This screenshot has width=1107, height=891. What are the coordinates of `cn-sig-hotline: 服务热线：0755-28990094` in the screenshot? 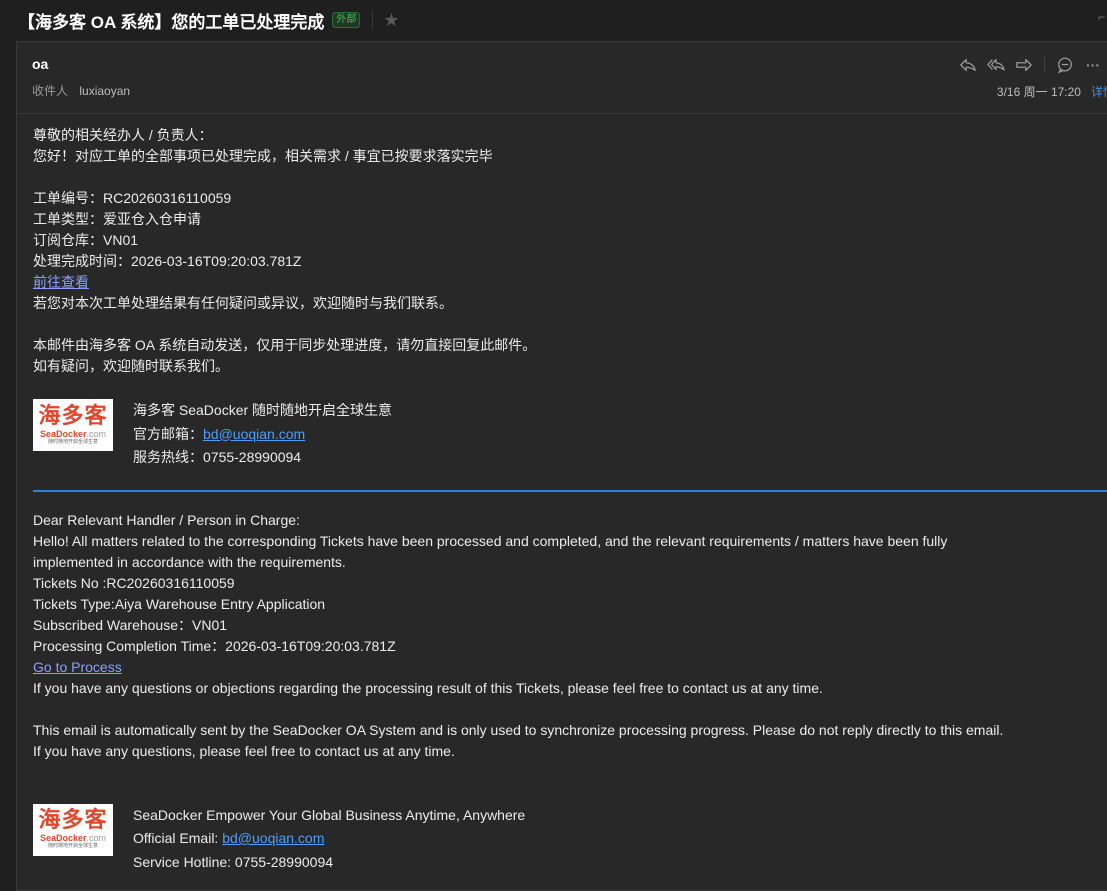 It's located at (217, 457).